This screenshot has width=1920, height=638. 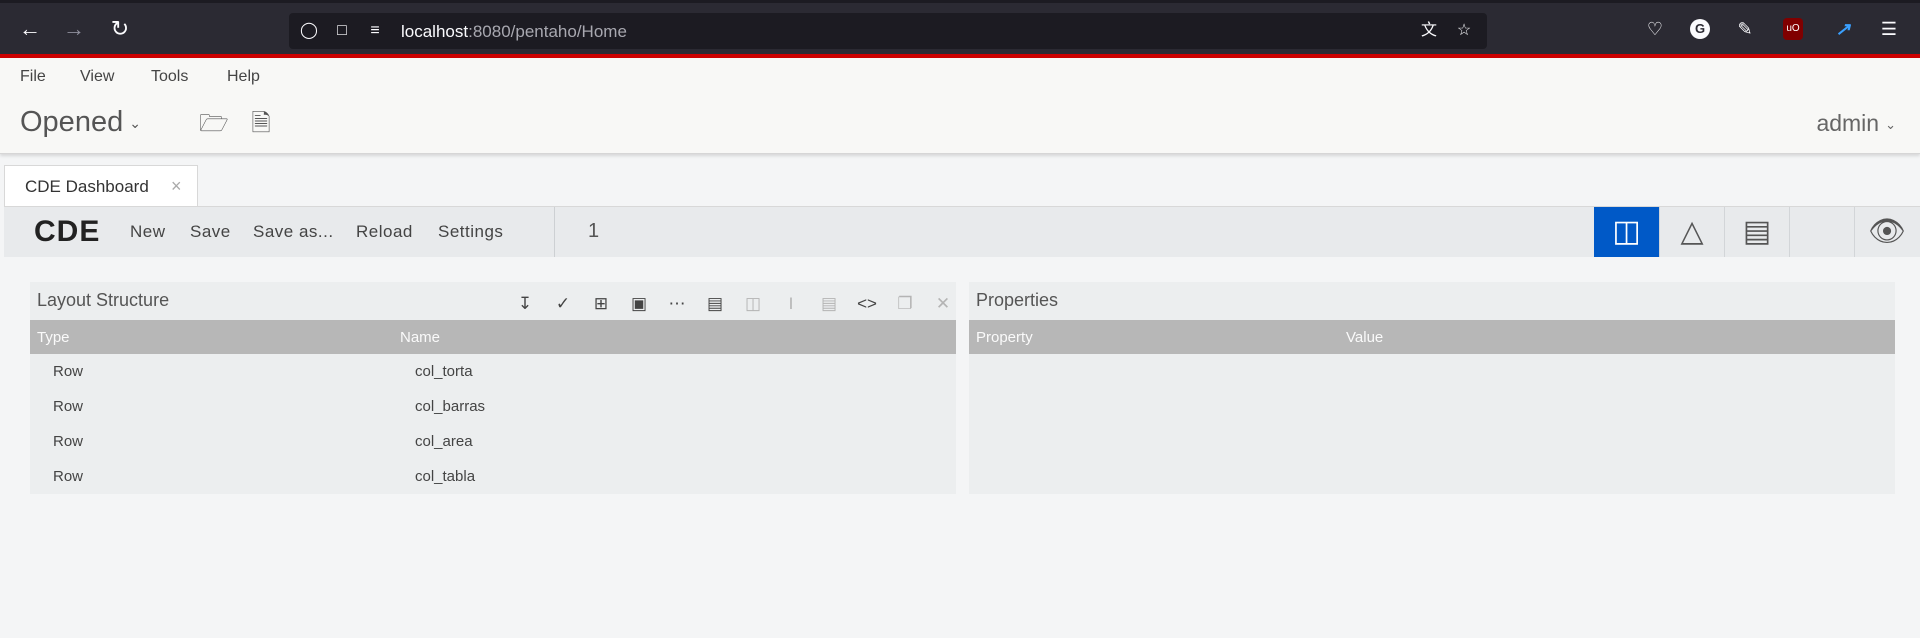 I want to click on components-mode-icon: △, so click(x=1691, y=232).